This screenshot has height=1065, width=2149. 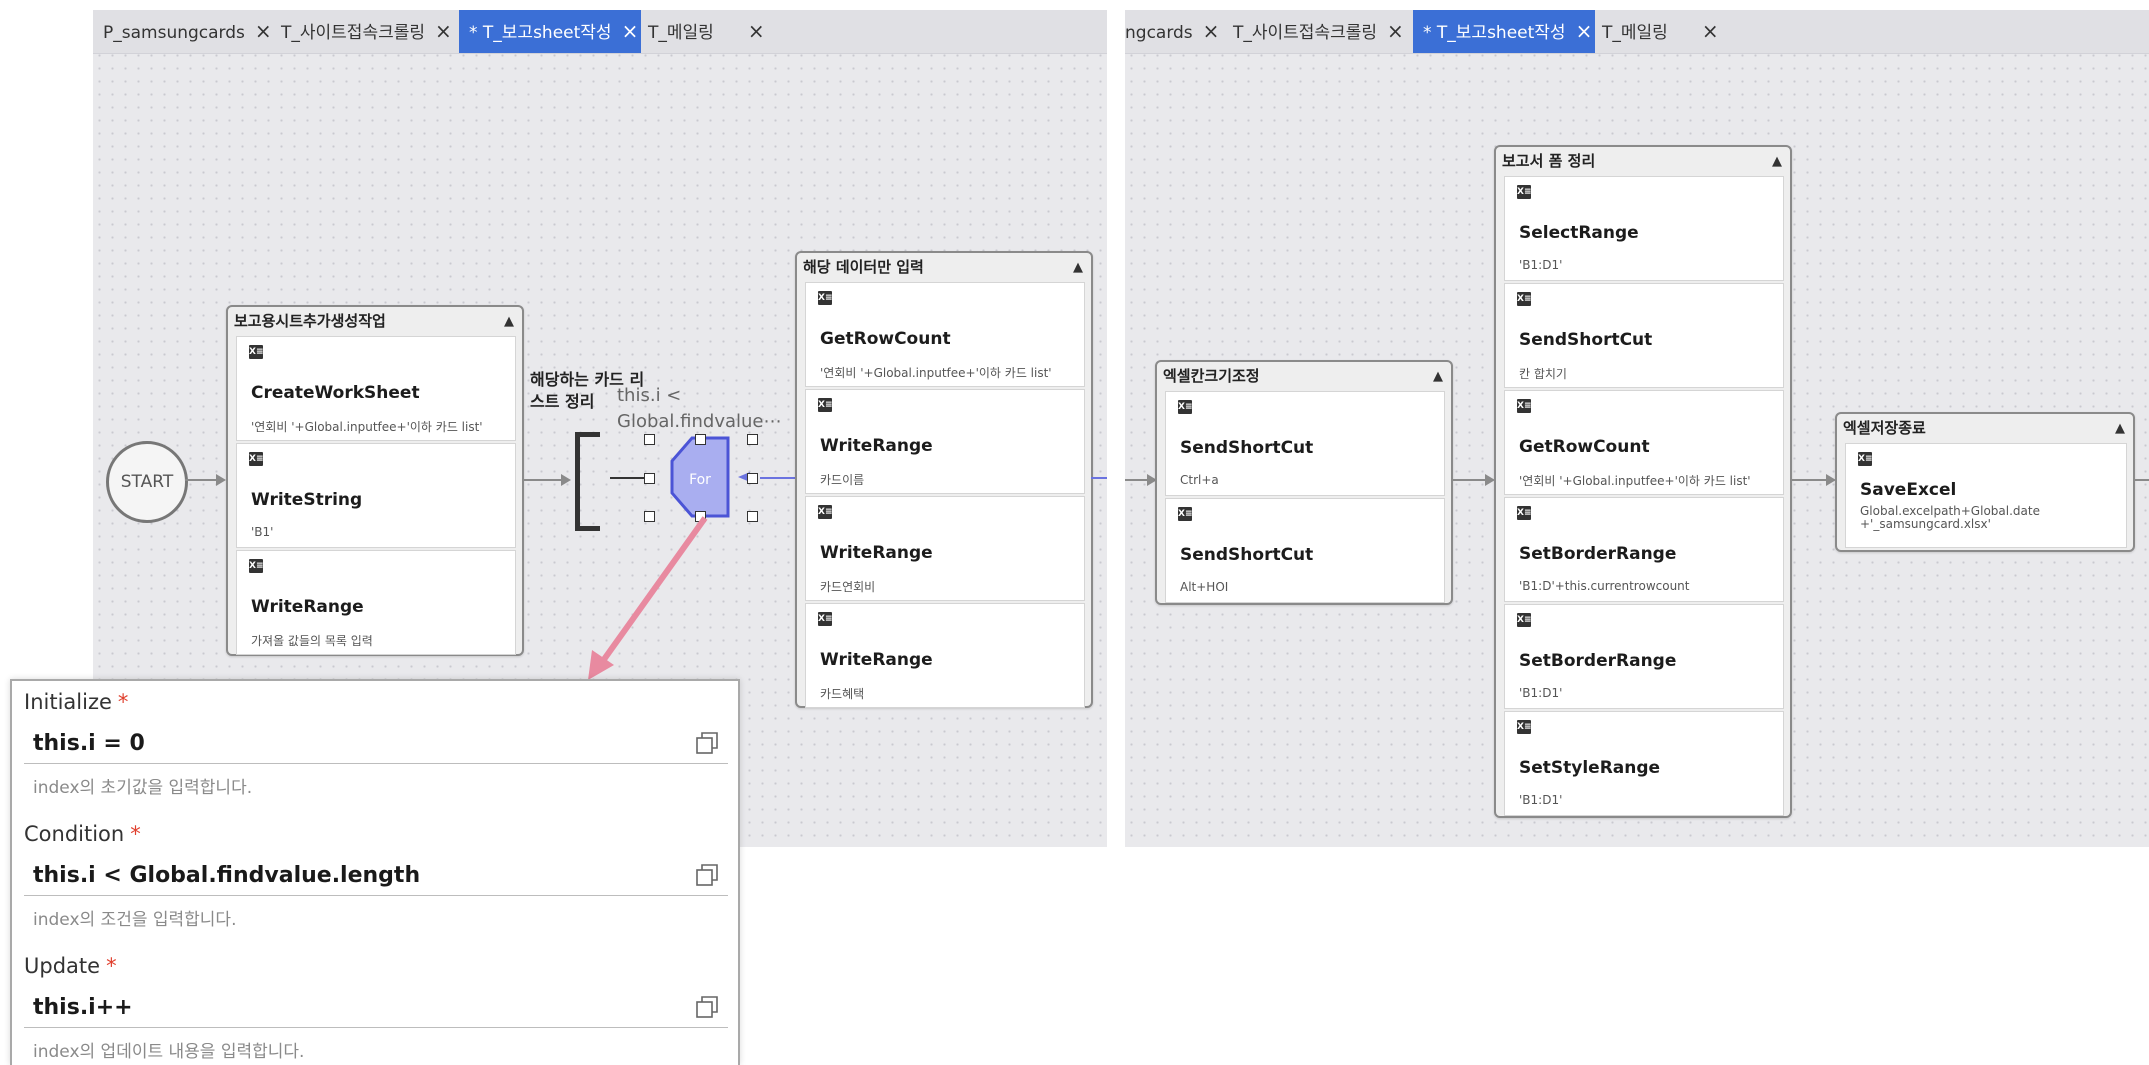 I want to click on tab-p-samsungcards: P_samsungcards ×, so click(x=182, y=31).